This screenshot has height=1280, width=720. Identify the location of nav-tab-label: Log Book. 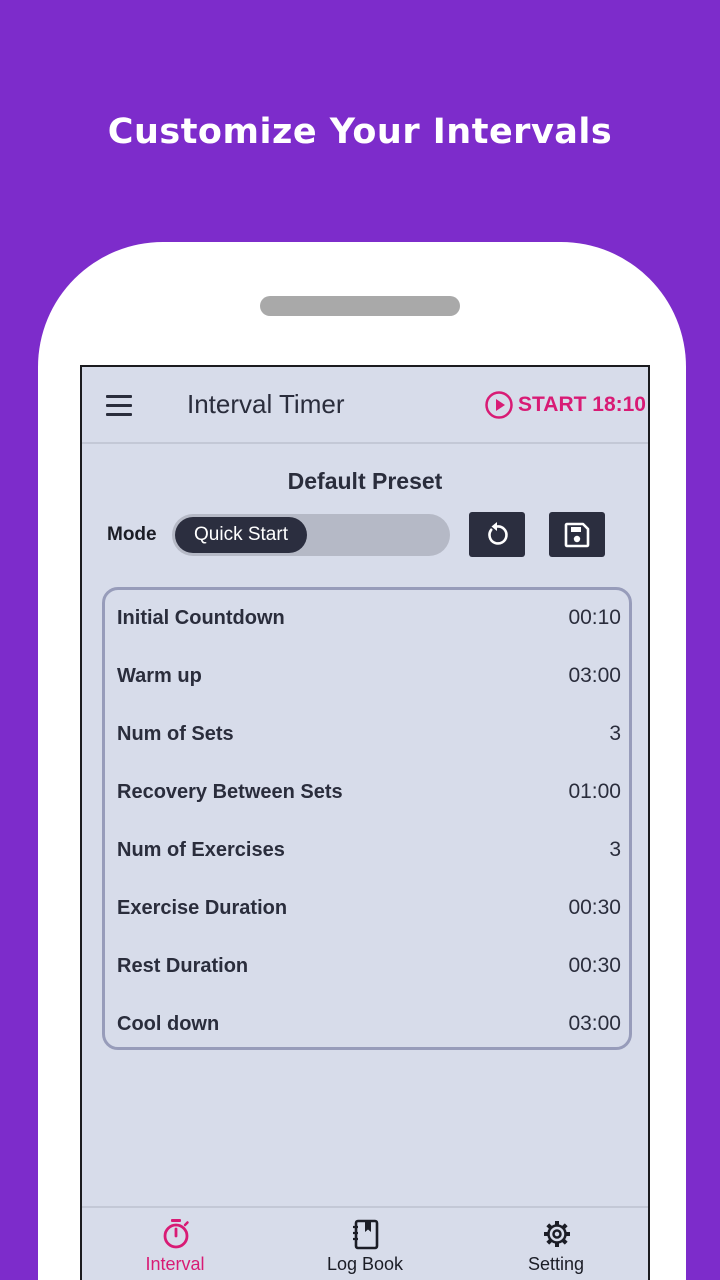
(365, 1264).